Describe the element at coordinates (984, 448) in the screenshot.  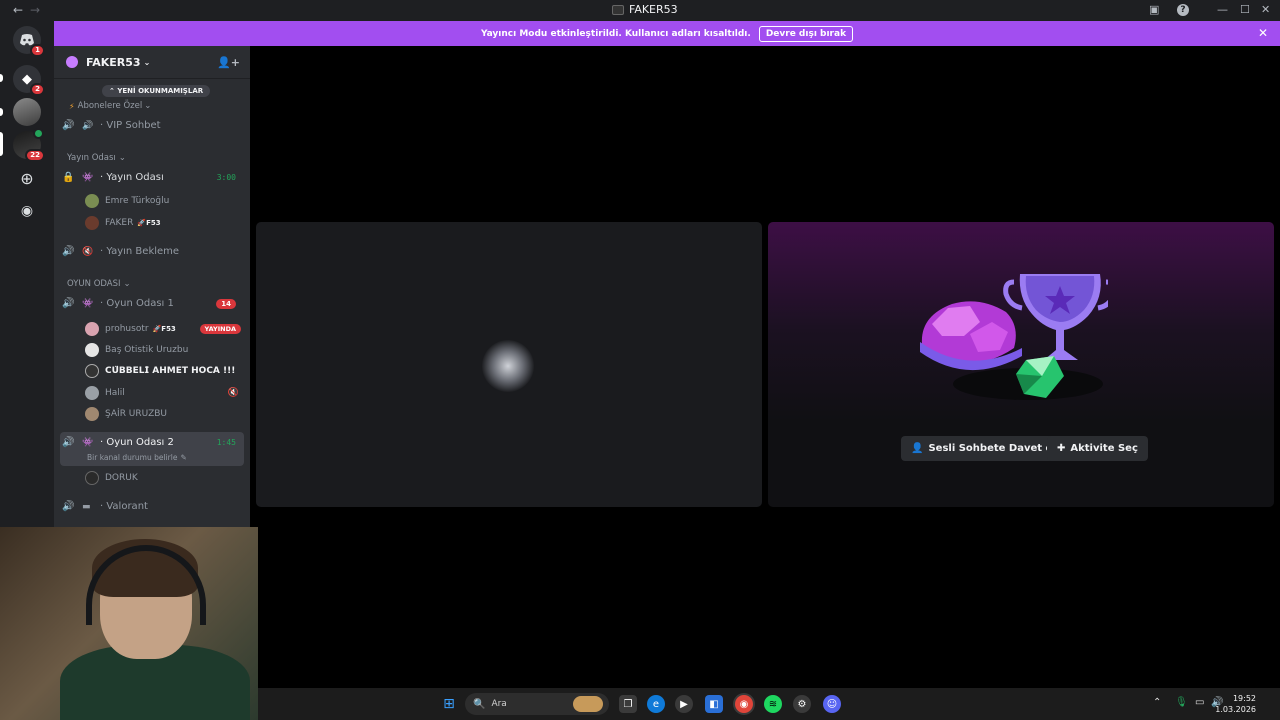
I see `invite-voice-button: 👤 Sesli Sohbete Davet et` at that location.